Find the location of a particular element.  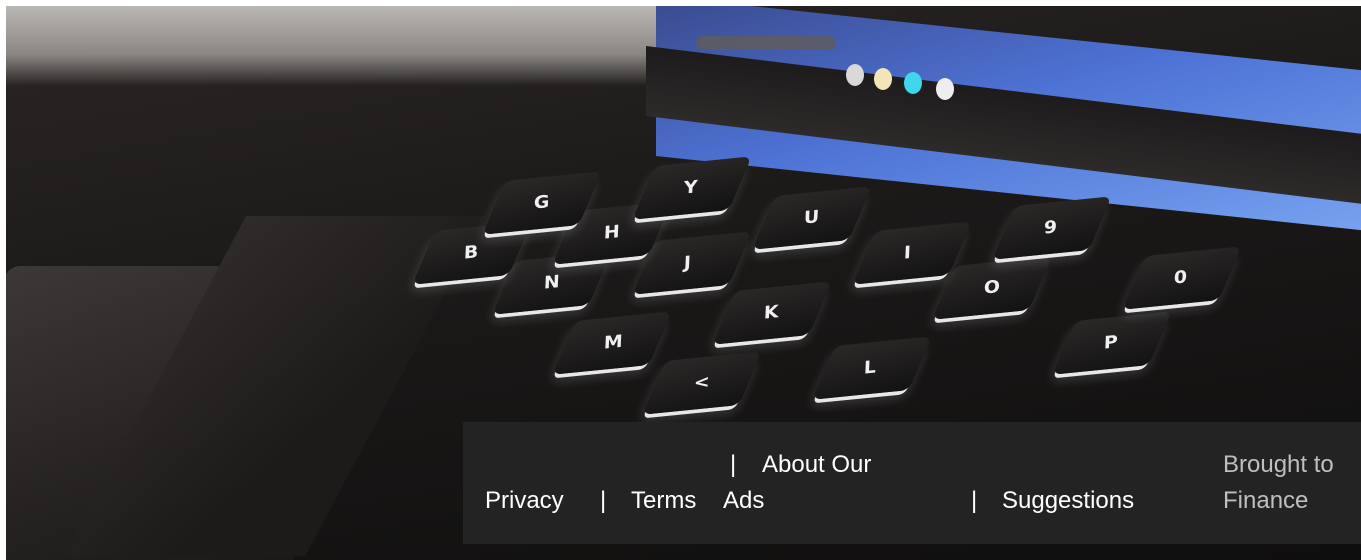

keyboard-key: K is located at coordinates (772, 313).